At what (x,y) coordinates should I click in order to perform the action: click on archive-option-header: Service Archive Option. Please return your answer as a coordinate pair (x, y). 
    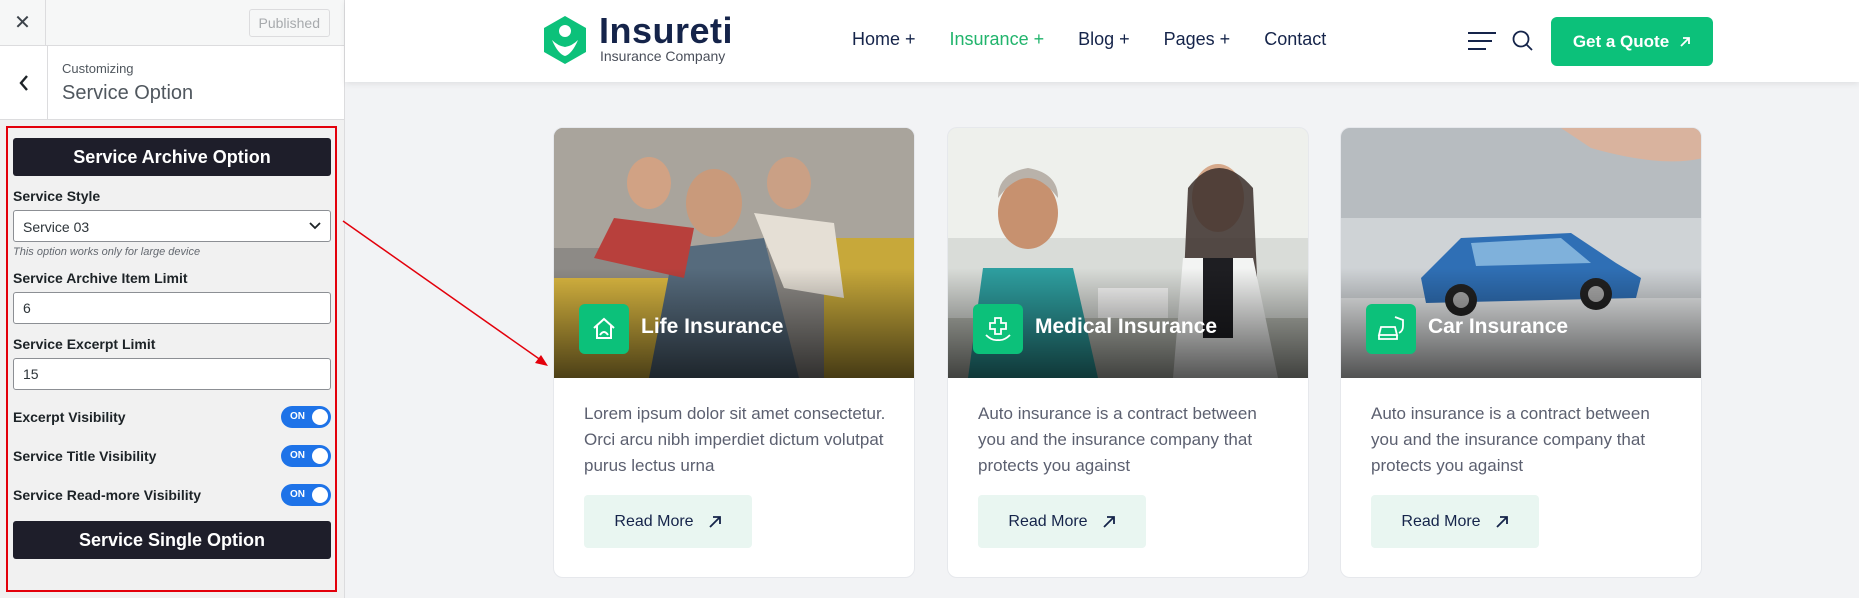
    Looking at the image, I should click on (172, 157).